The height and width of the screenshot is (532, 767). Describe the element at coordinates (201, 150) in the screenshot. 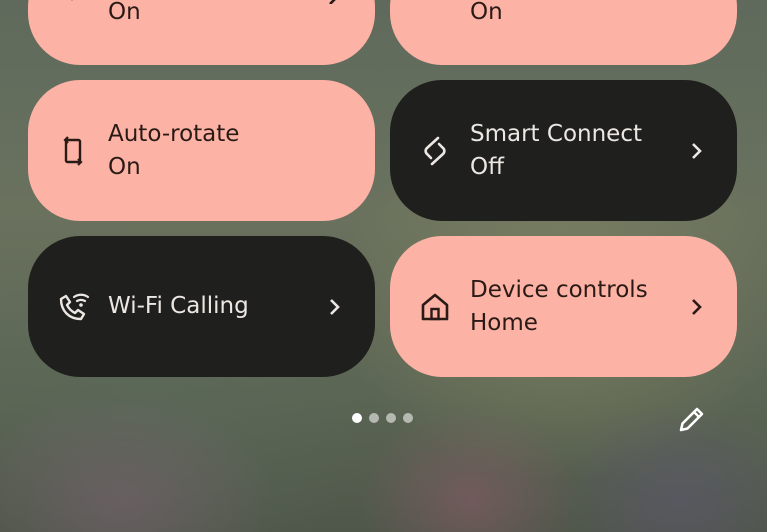

I see `tile-auto-rotate: Auto-rotate On` at that location.